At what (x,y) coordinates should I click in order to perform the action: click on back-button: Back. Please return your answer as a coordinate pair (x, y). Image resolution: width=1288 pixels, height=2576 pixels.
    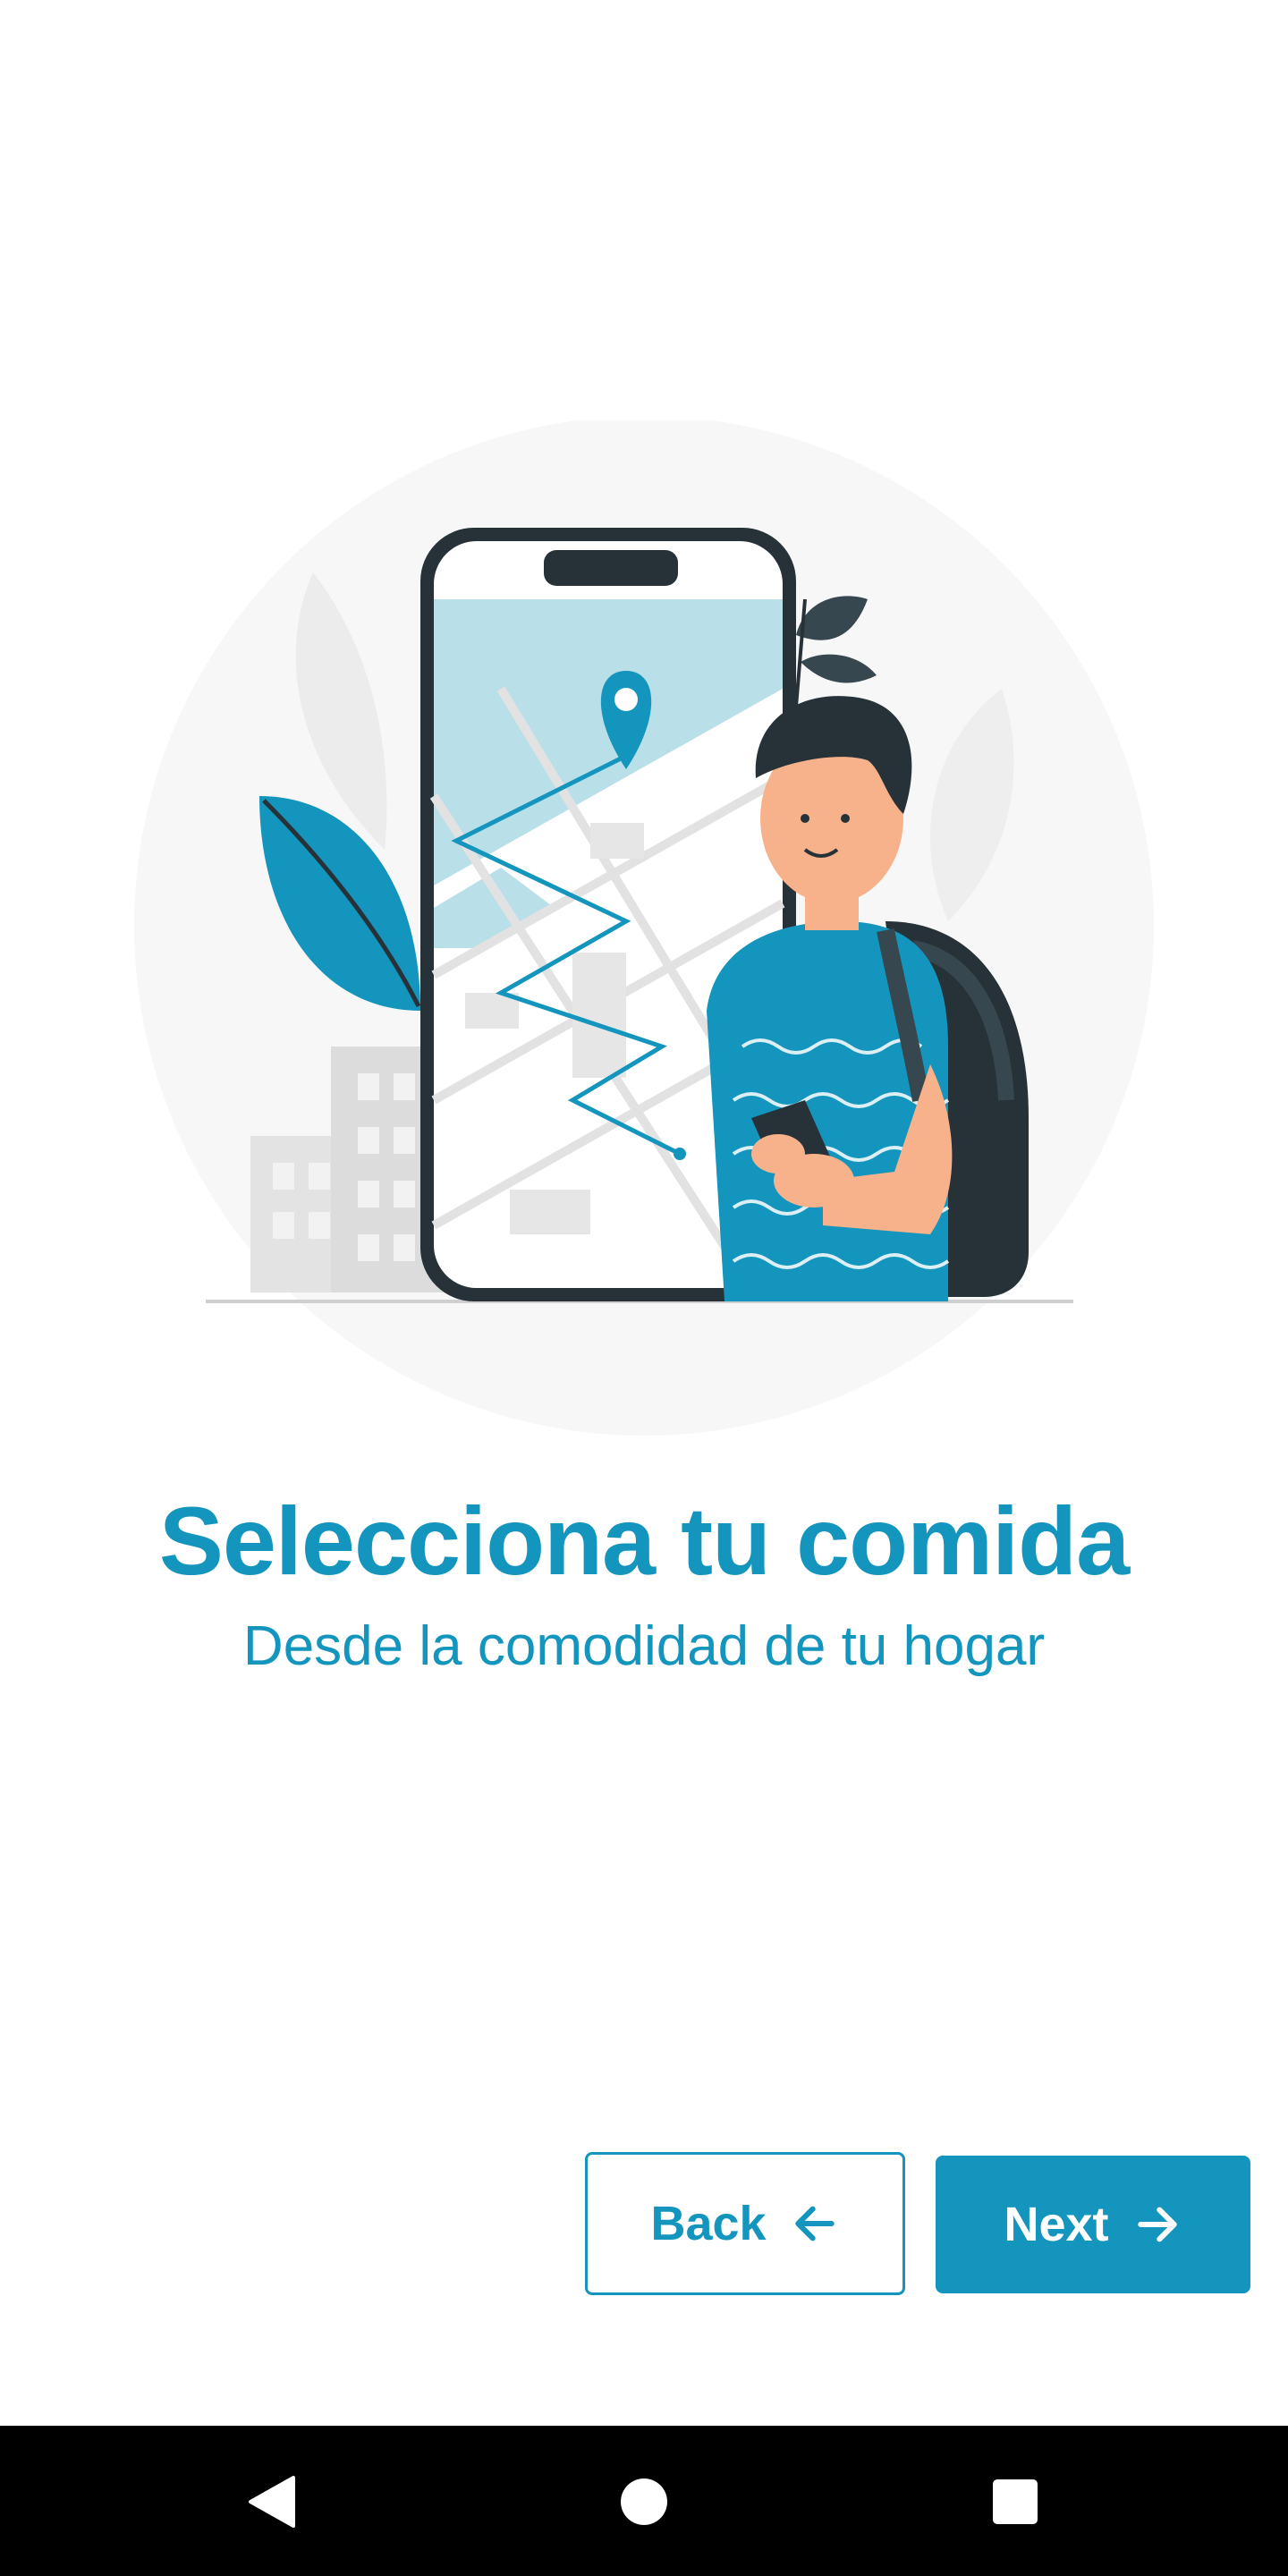
    Looking at the image, I should click on (745, 2223).